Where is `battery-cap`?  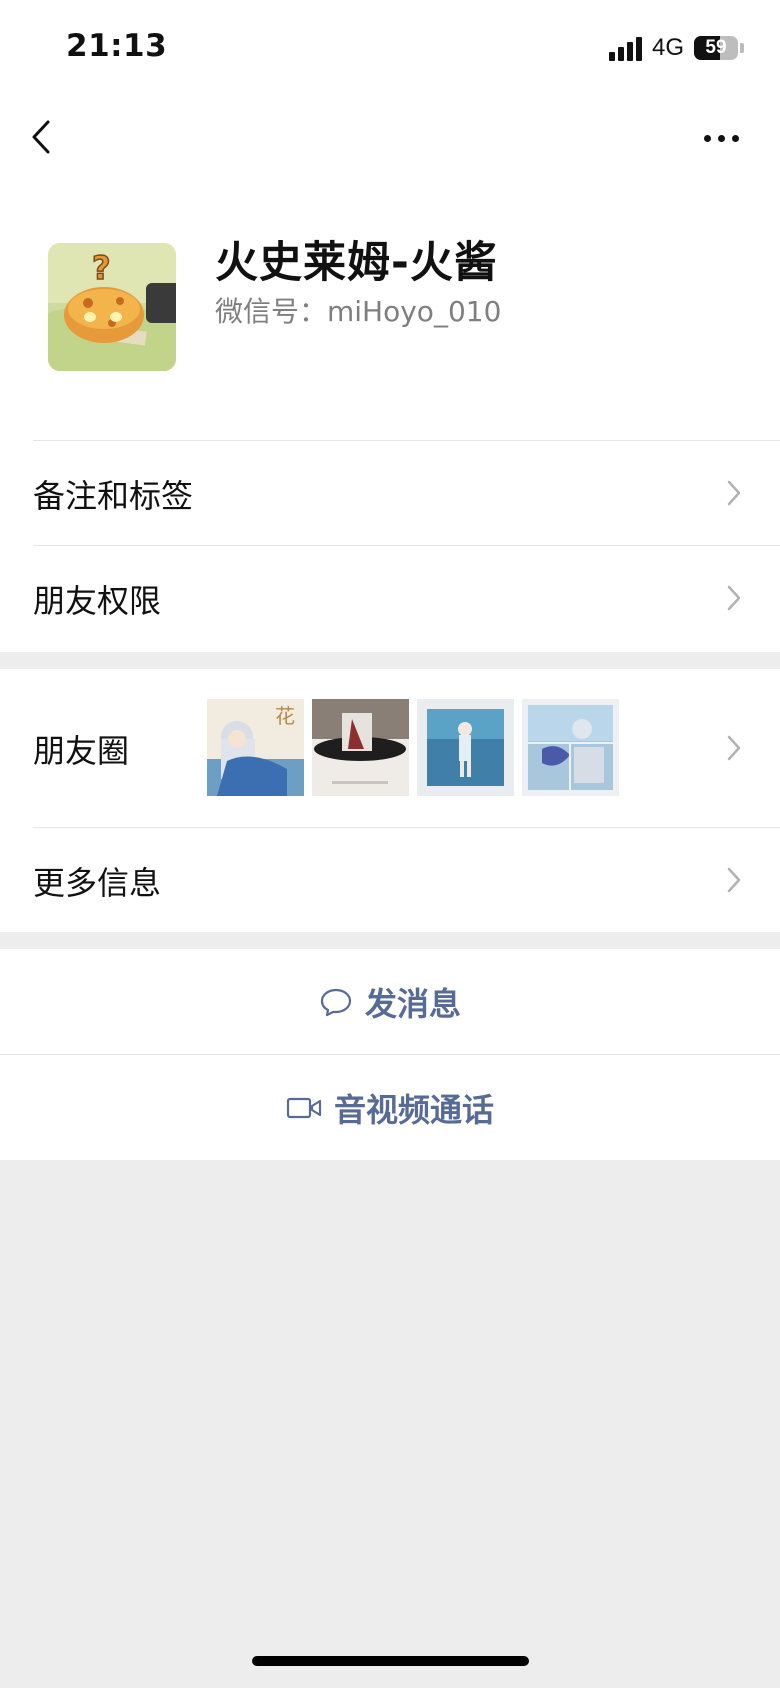 battery-cap is located at coordinates (742, 48).